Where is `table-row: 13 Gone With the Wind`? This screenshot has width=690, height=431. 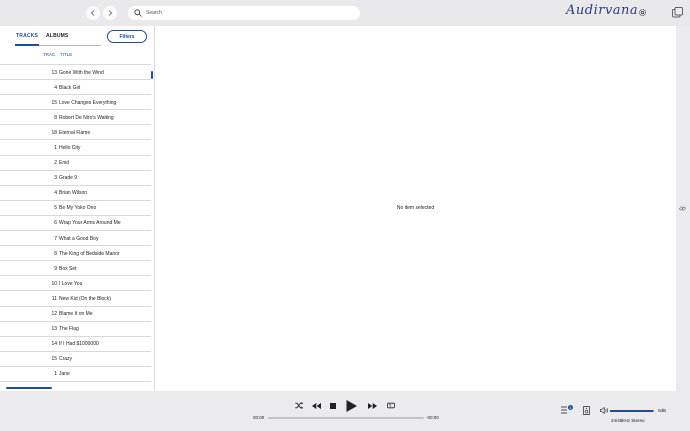
table-row: 13 Gone With the Wind is located at coordinates (75, 73).